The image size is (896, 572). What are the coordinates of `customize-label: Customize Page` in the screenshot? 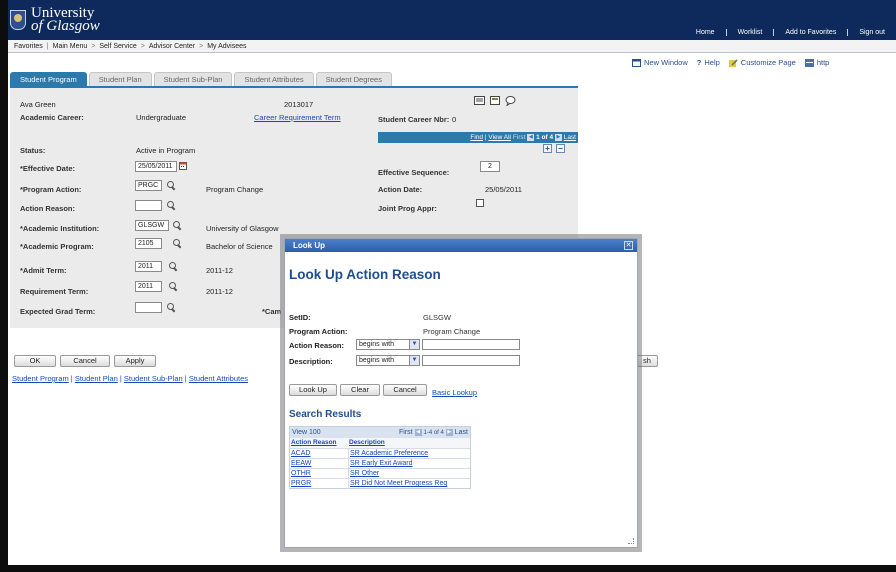 It's located at (768, 62).